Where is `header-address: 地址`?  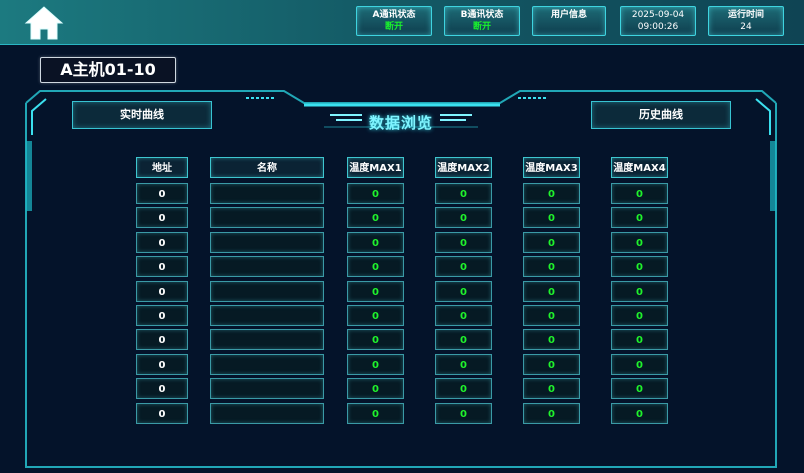
header-address: 地址 is located at coordinates (162, 167).